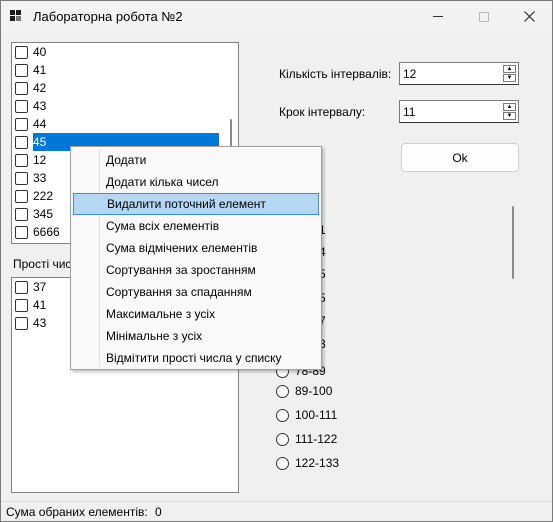 This screenshot has height=522, width=553. Describe the element at coordinates (196, 182) in the screenshot. I see `menu-item-add-multiple: Додати кілька чисел` at that location.